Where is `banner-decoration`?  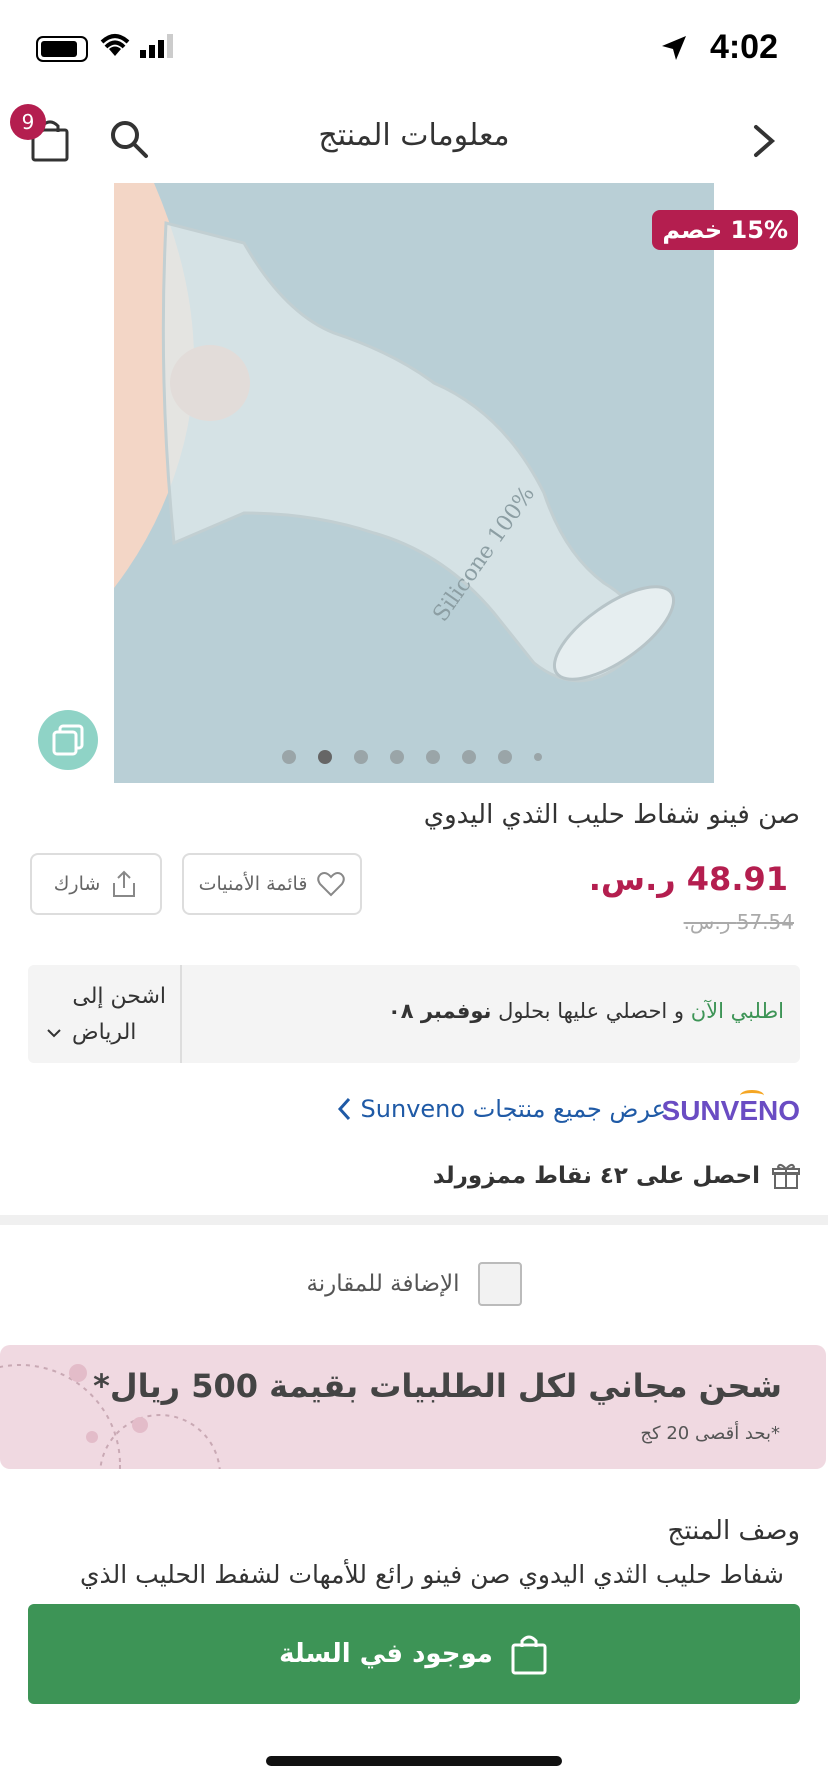
banner-decoration is located at coordinates (110, 1416).